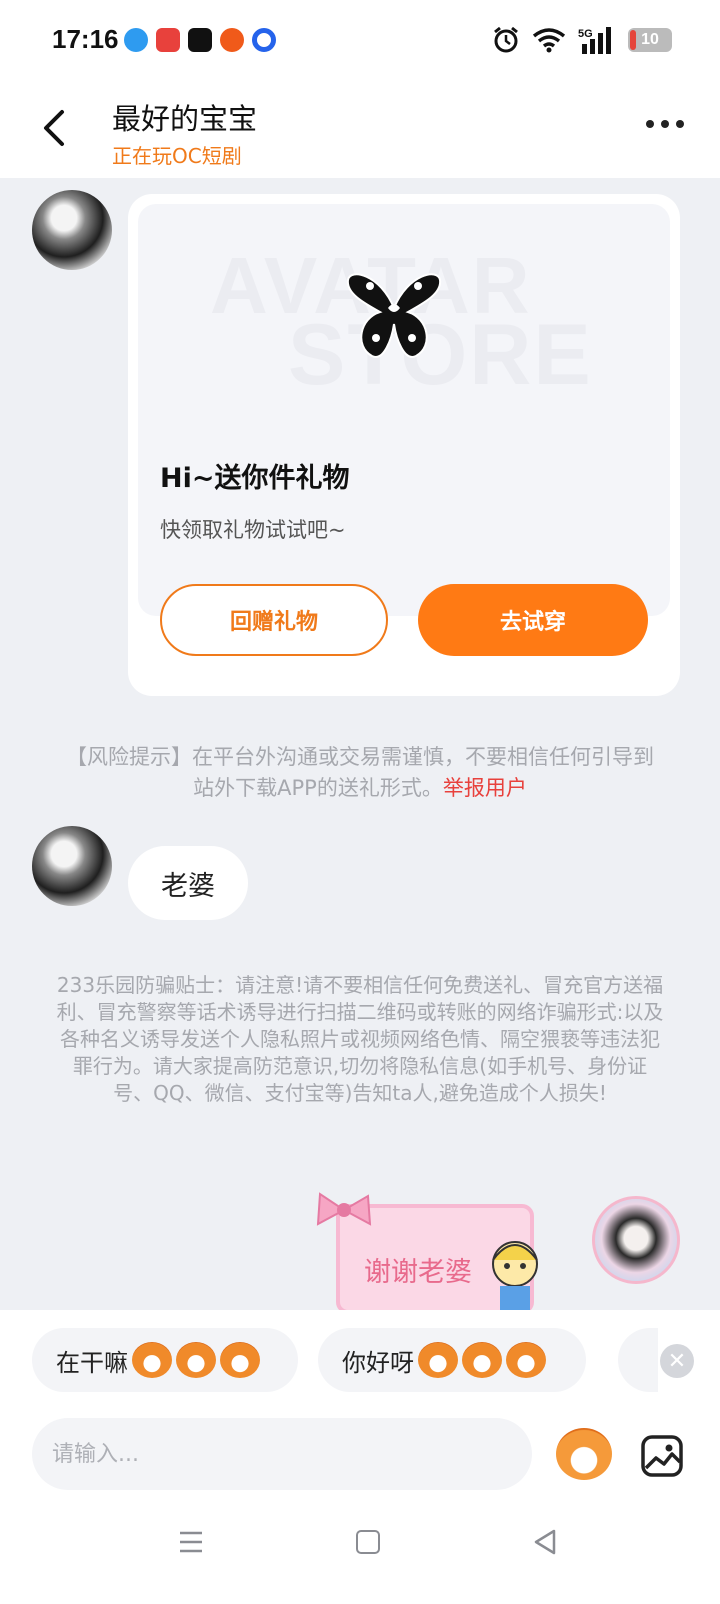  I want to click on chat-header: 最好的宝宝 正在玩OC短剧, so click(360, 131).